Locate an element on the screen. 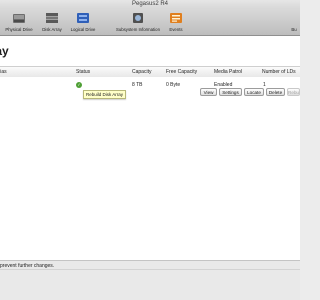 Image resolution: width=320 pixels, height=300 pixels. subsystem-info-icon is located at coordinates (138, 18).